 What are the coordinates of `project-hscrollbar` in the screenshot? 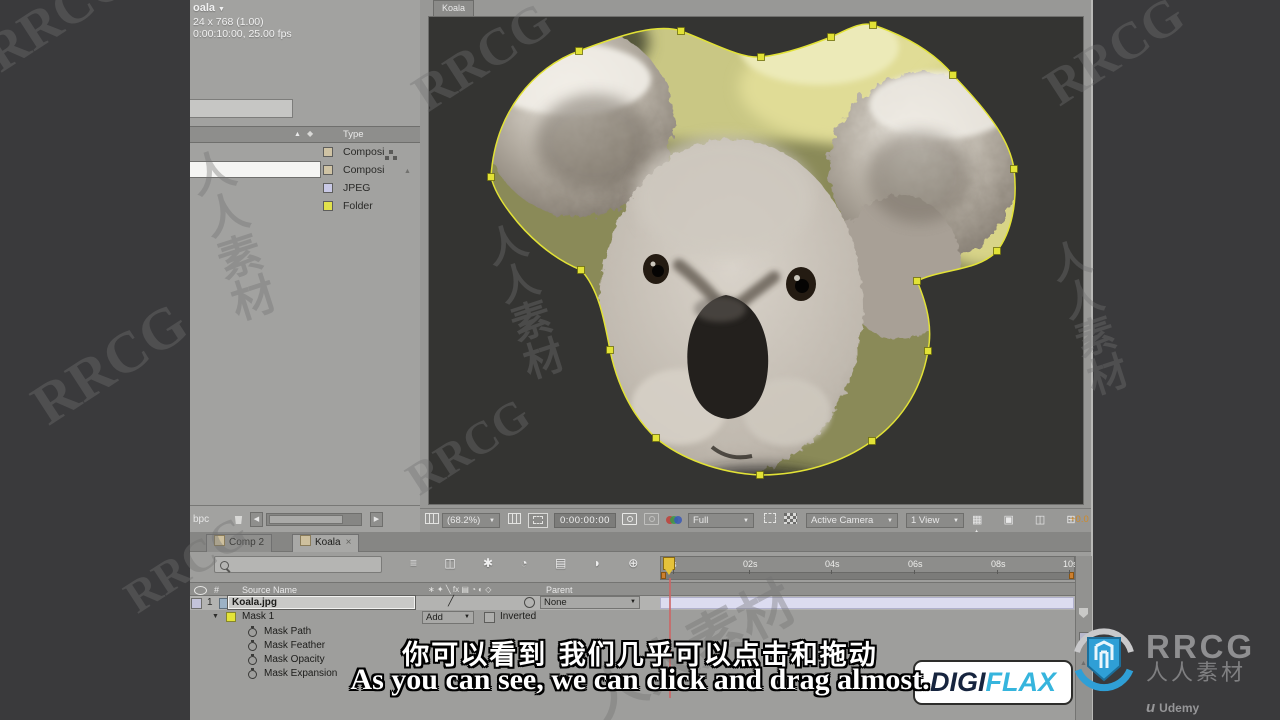 It's located at (314, 519).